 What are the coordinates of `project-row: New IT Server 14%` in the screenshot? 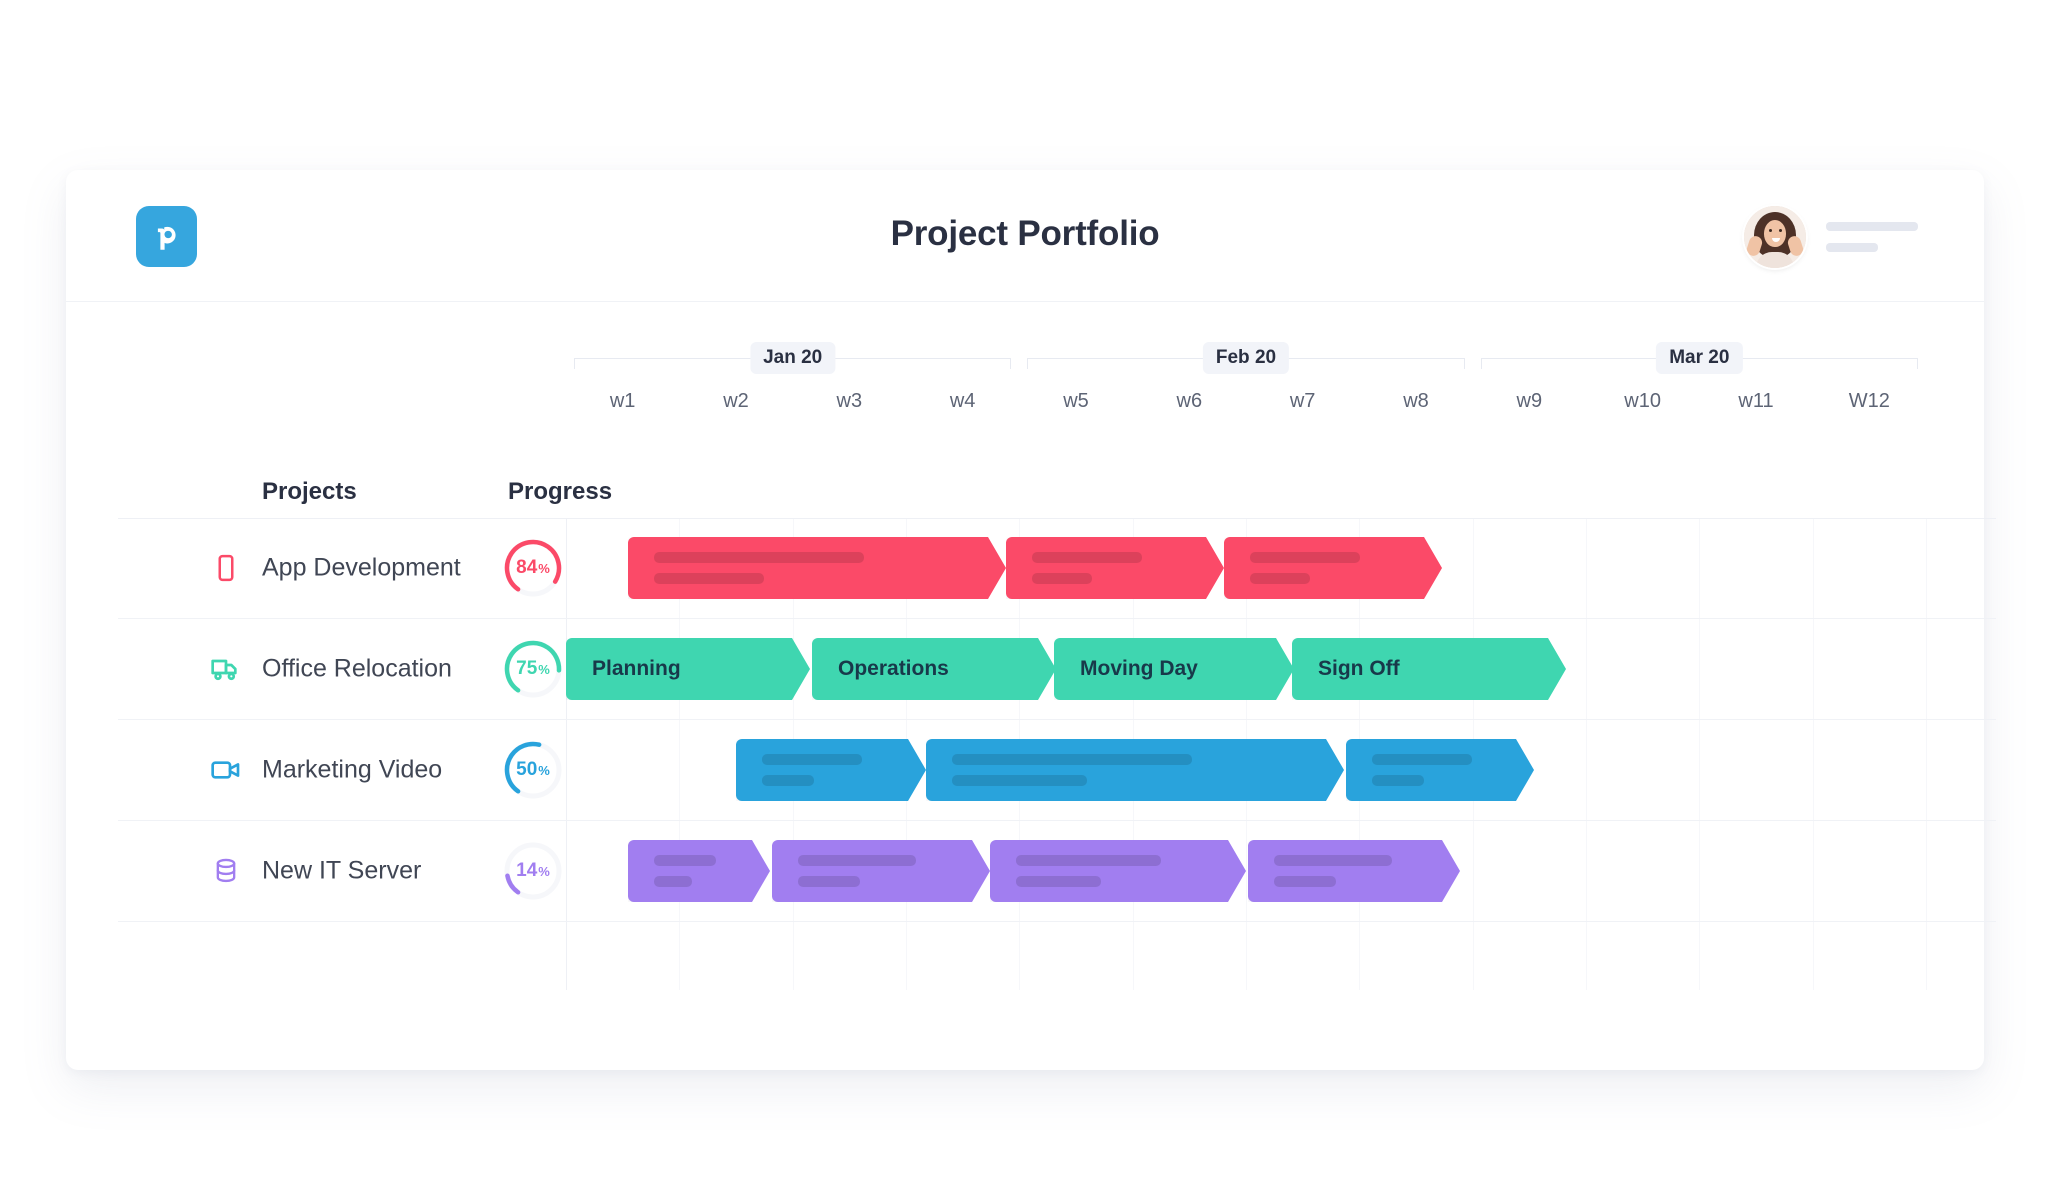 It's located at (1057, 871).